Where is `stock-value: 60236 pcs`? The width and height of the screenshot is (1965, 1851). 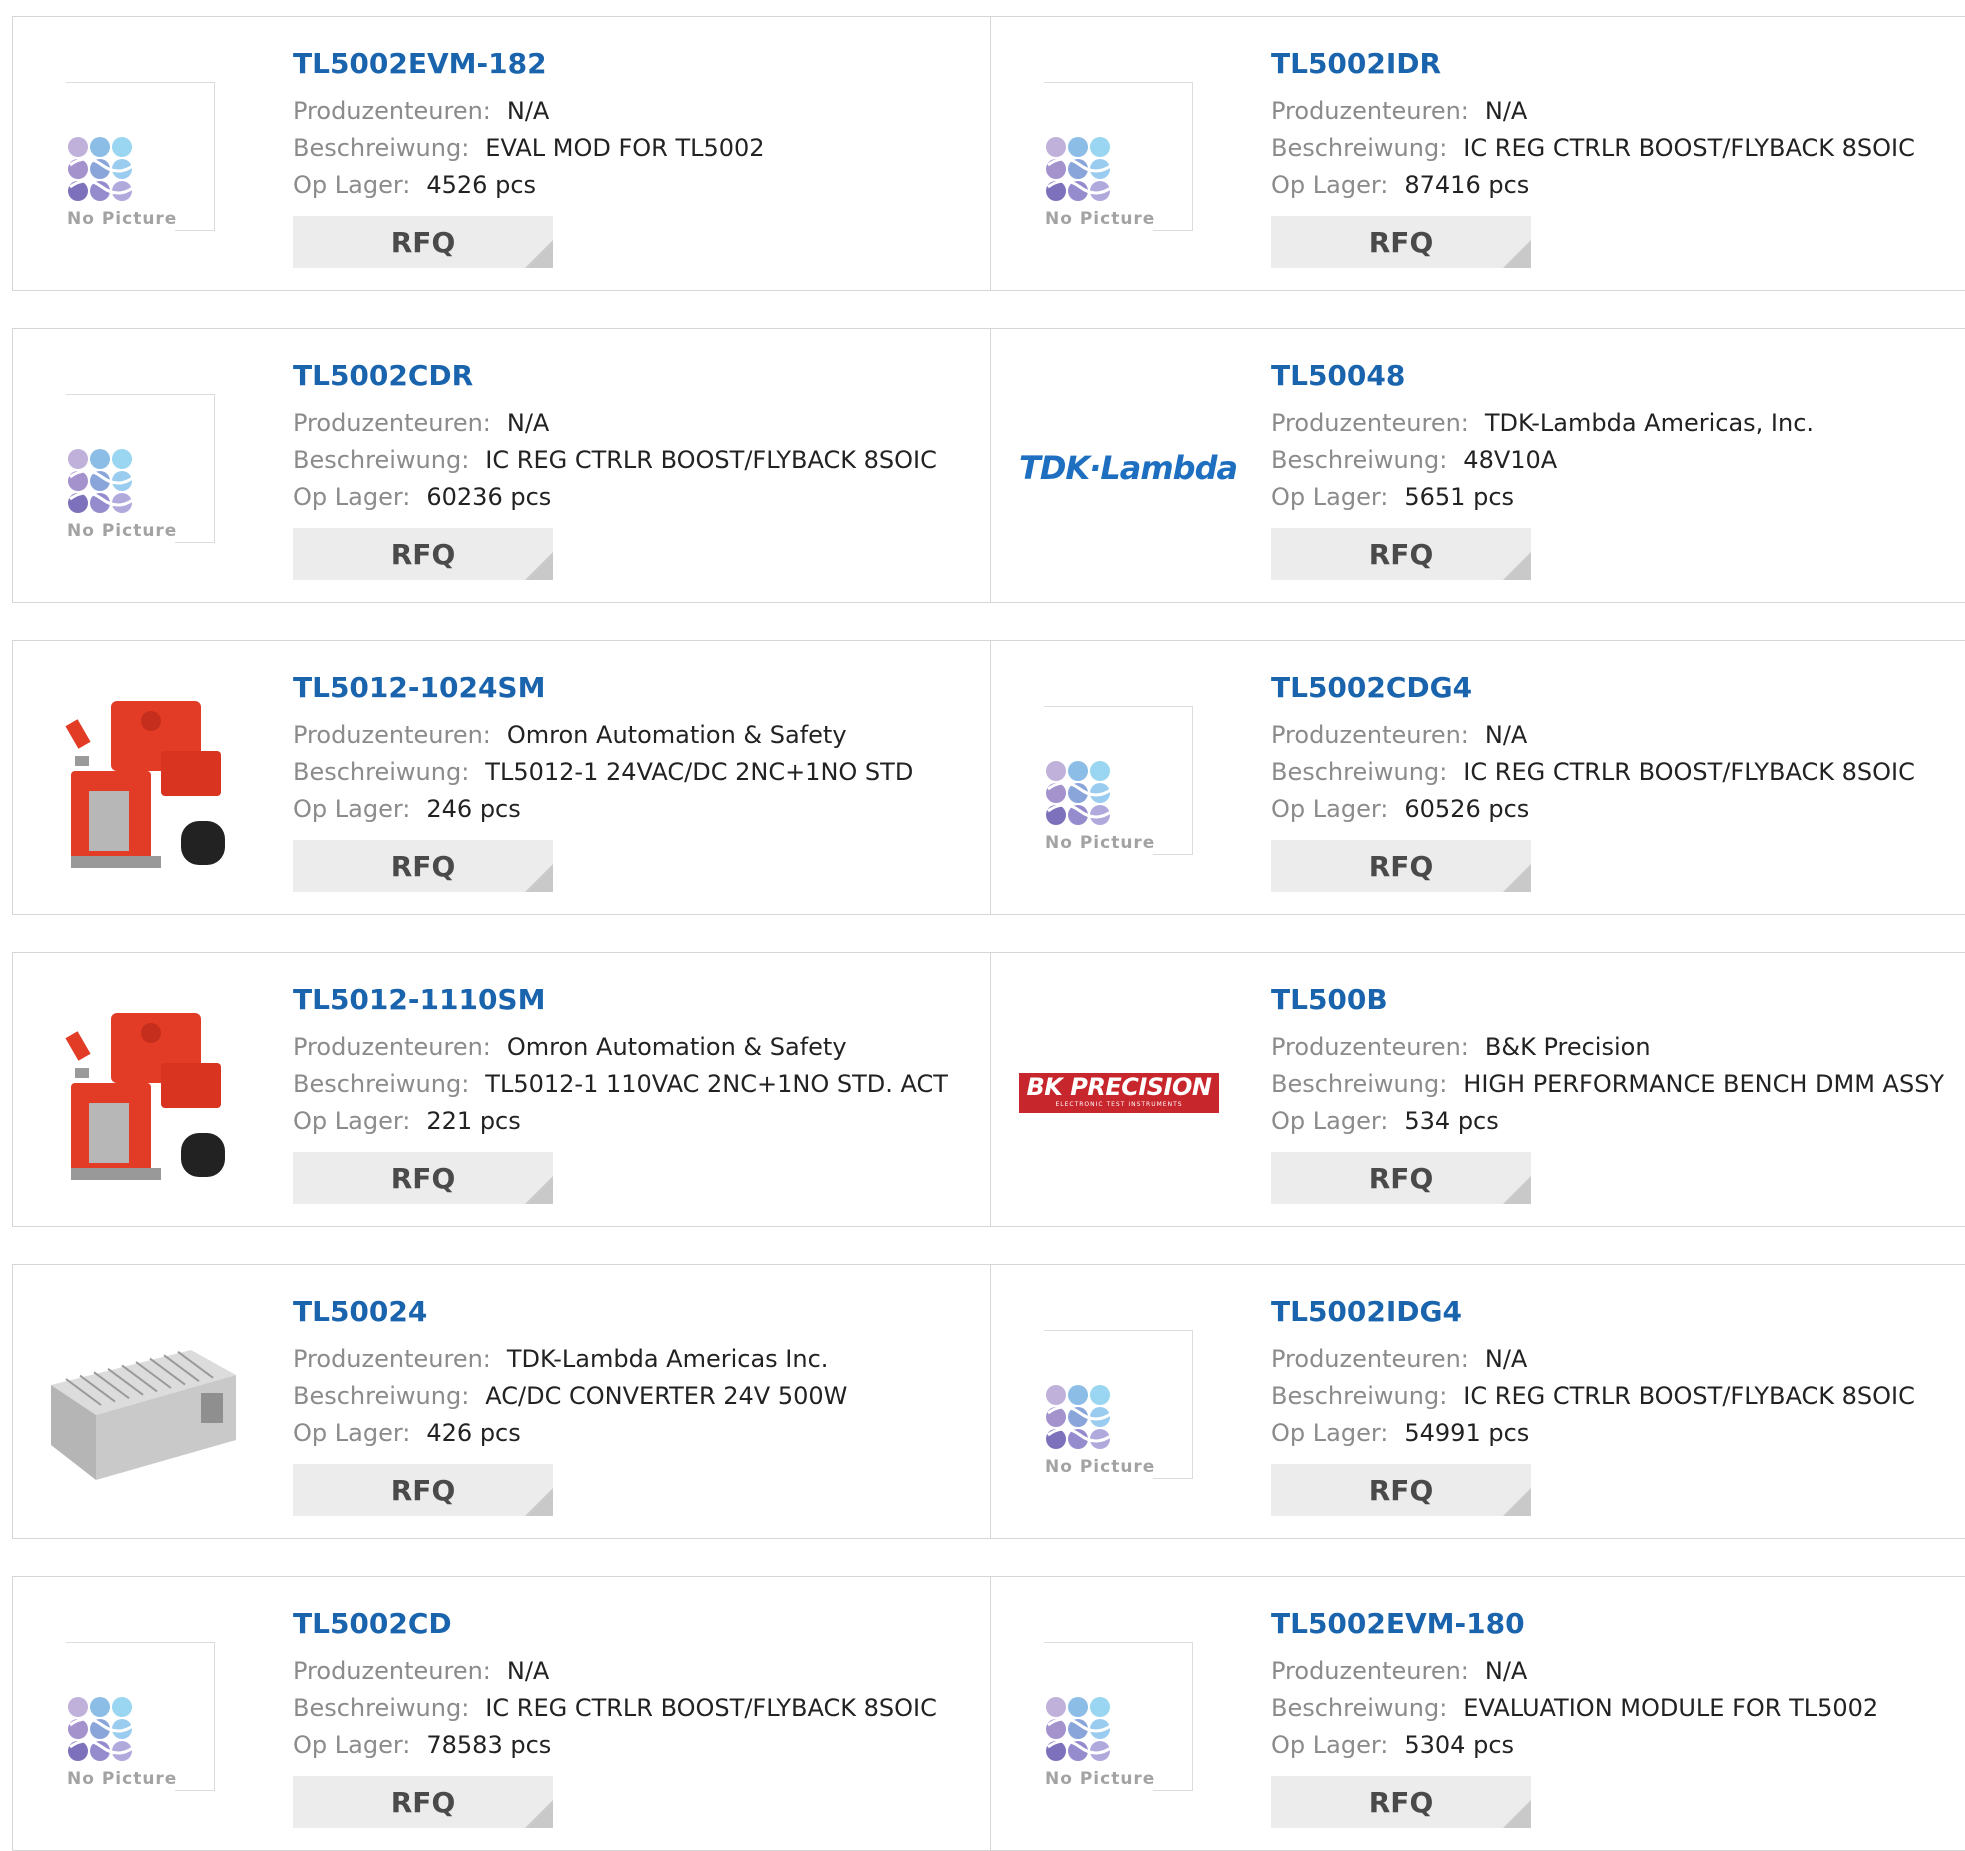 stock-value: 60236 pcs is located at coordinates (489, 497).